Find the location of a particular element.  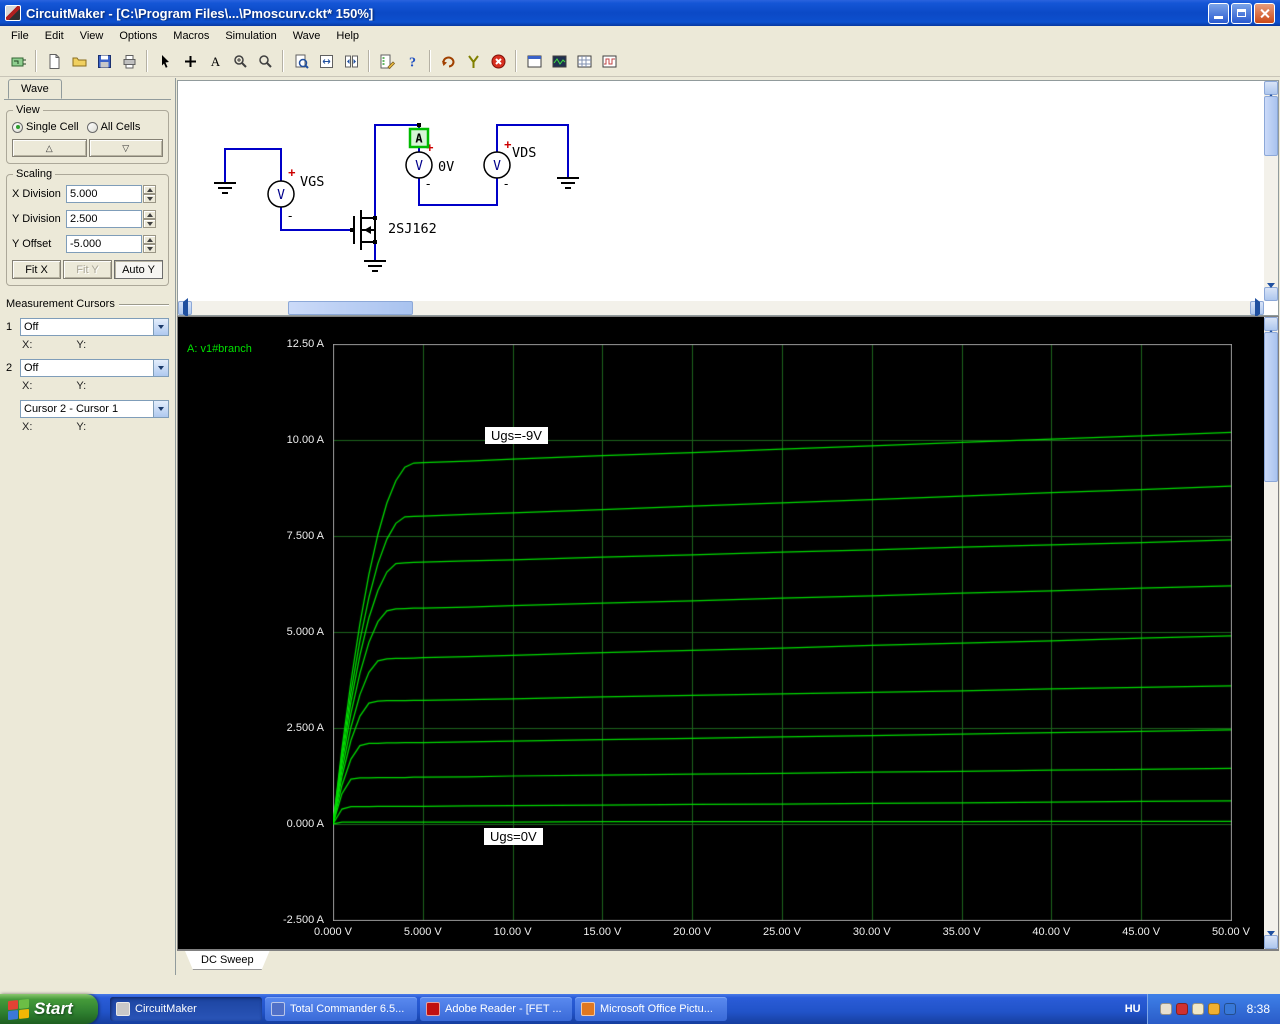

auto-y-button: Auto Y is located at coordinates (138, 269).